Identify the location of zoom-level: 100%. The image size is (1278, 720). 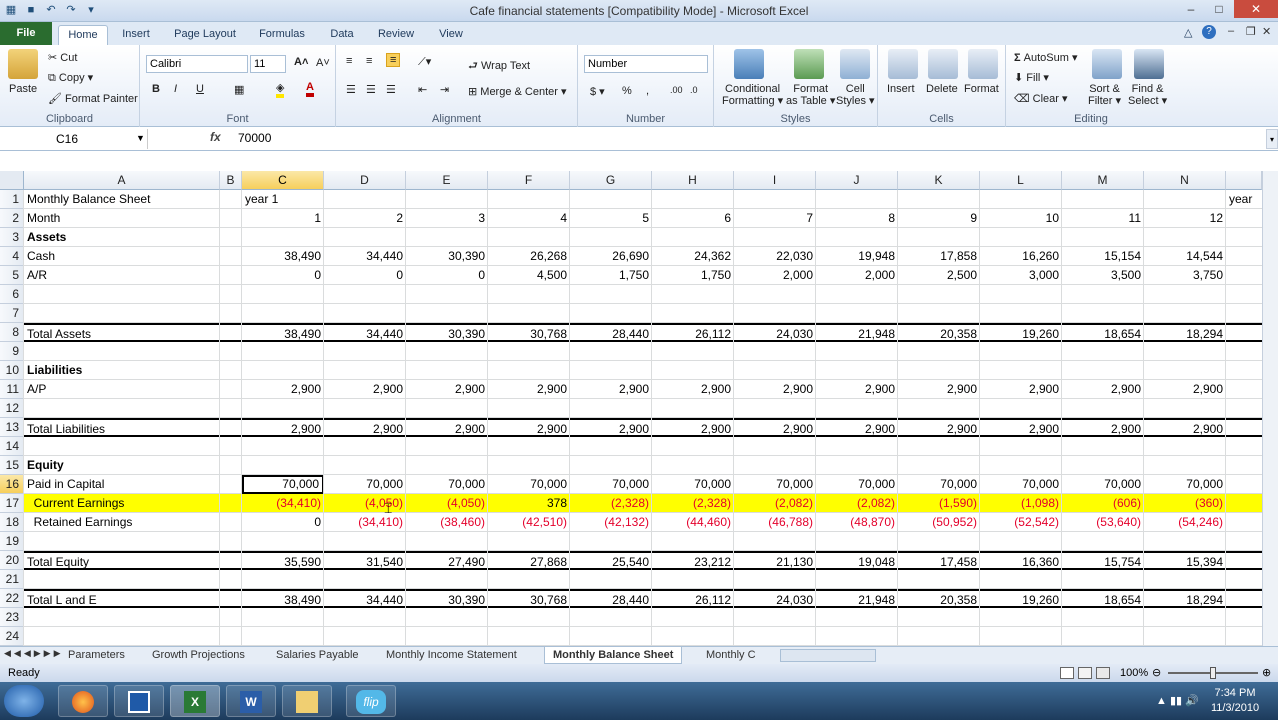
(1134, 673).